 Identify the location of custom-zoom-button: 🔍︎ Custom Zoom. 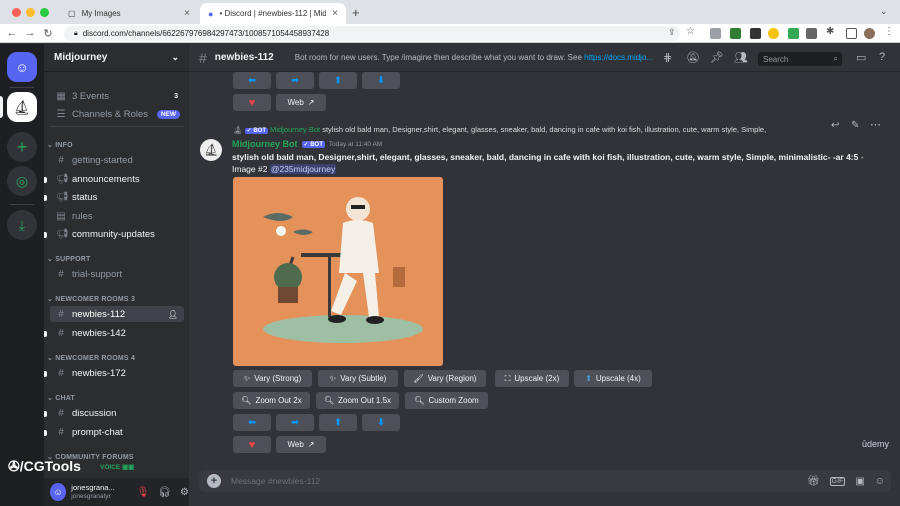
(446, 400).